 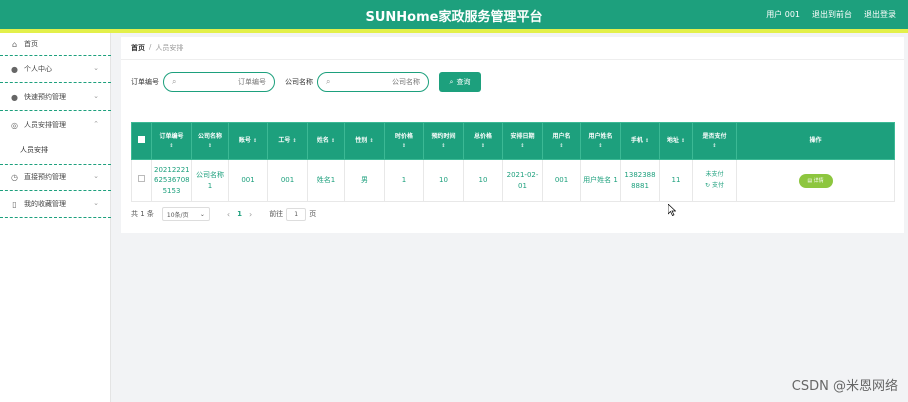 I want to click on company-name-label: 公司名称, so click(x=299, y=82).